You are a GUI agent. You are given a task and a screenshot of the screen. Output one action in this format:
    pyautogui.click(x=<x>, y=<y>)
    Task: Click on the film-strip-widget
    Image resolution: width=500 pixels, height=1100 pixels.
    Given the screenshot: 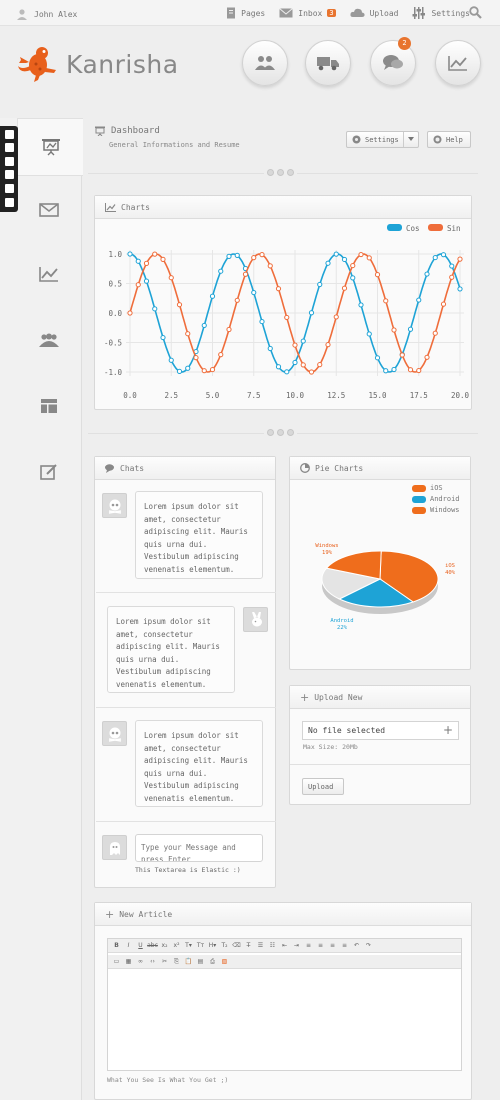 What is the action you would take?
    pyautogui.click(x=9, y=169)
    